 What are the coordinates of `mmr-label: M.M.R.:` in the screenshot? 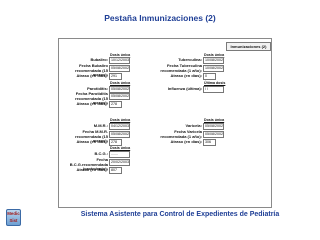 It's located at (100, 125).